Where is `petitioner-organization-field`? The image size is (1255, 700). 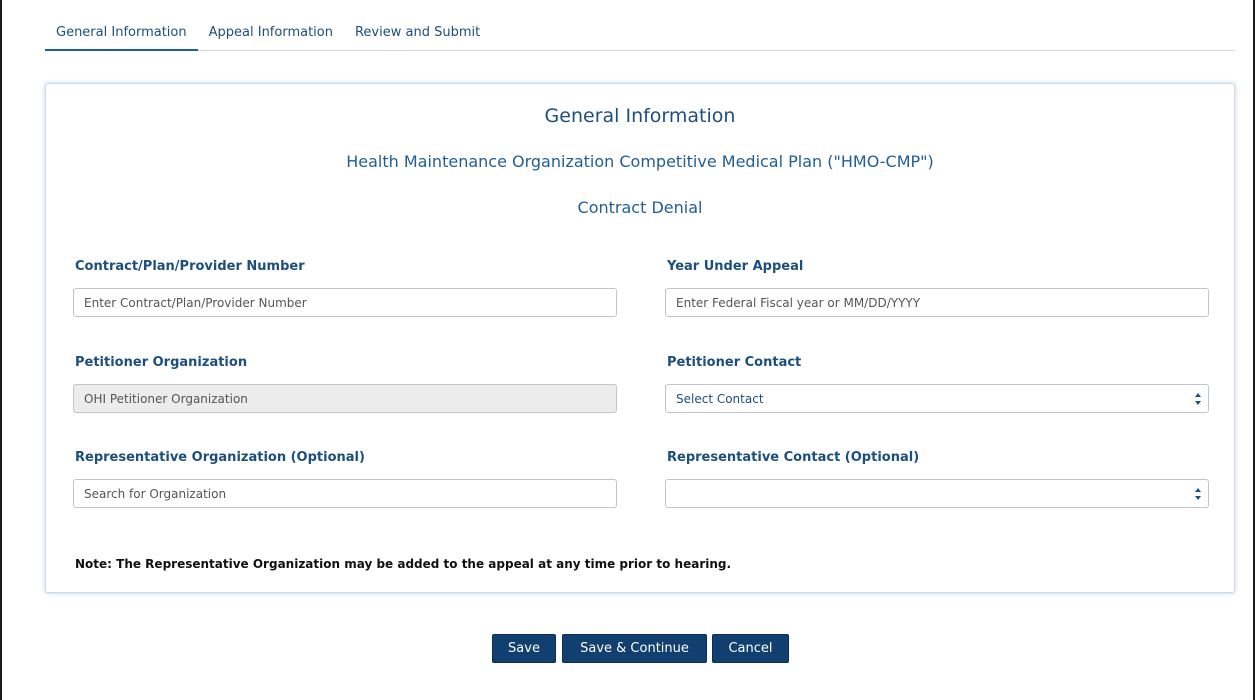 petitioner-organization-field is located at coordinates (345, 398).